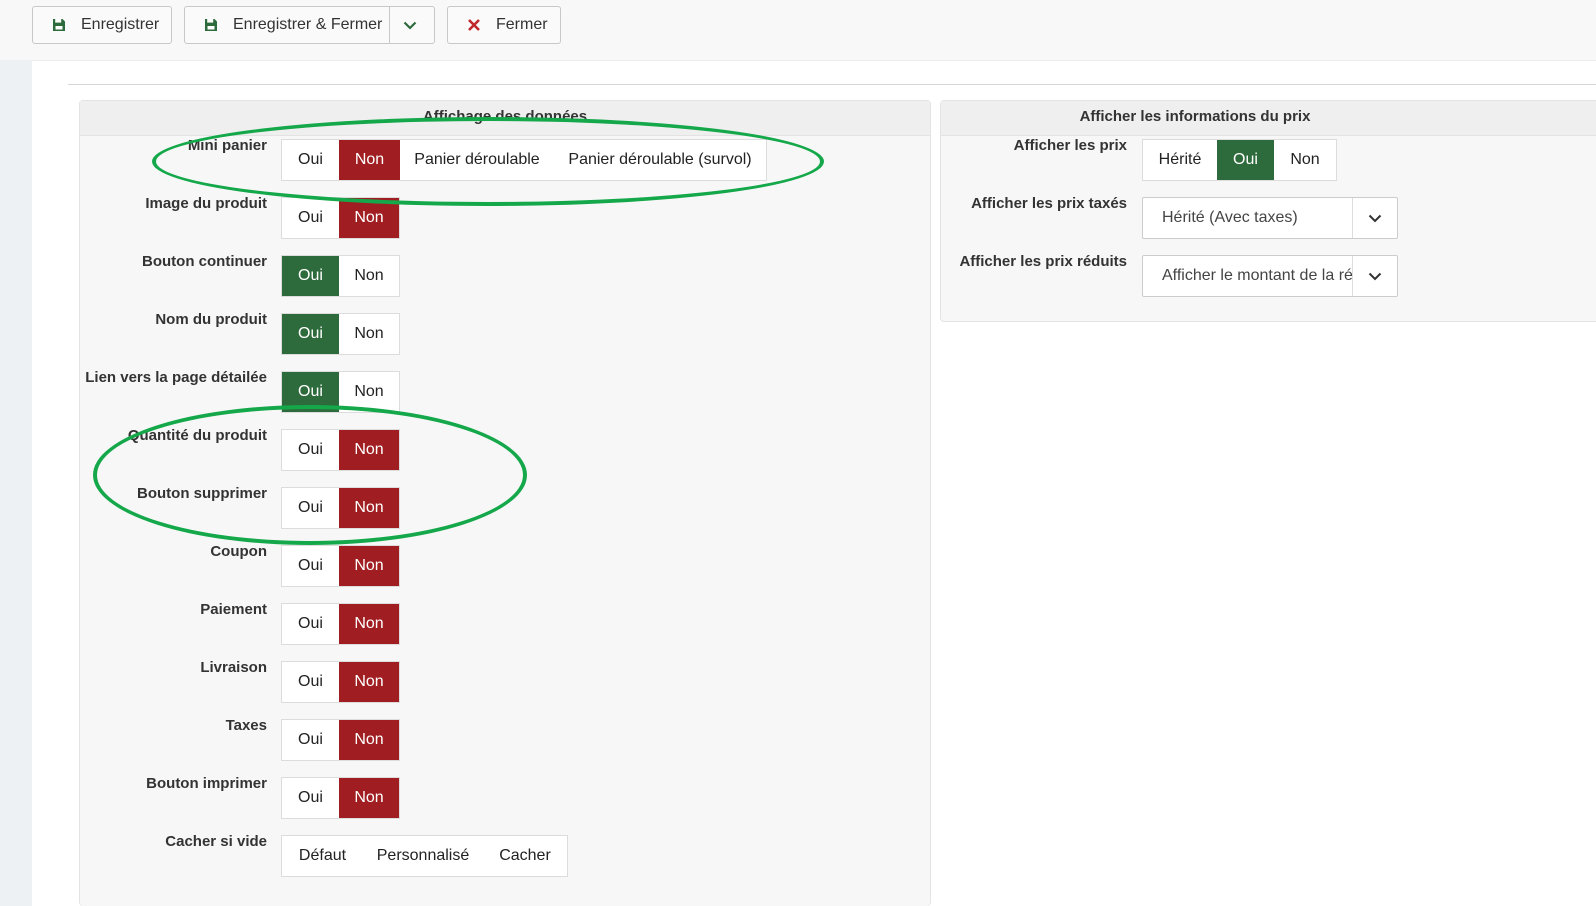  I want to click on field-label: Afficher les prix, so click(1070, 145).